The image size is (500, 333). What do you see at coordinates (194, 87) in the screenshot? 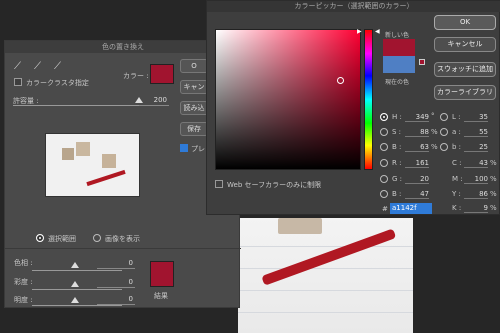
I see `replace-cancel-button: キャン` at bounding box center [194, 87].